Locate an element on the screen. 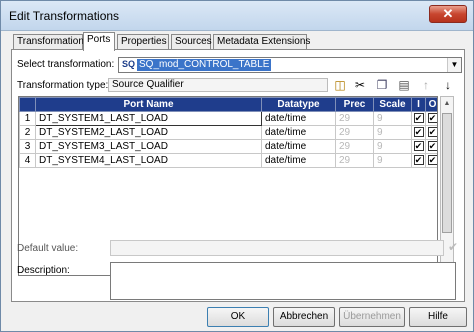 The height and width of the screenshot is (332, 474). datatype-header: Datatype is located at coordinates (298, 104).